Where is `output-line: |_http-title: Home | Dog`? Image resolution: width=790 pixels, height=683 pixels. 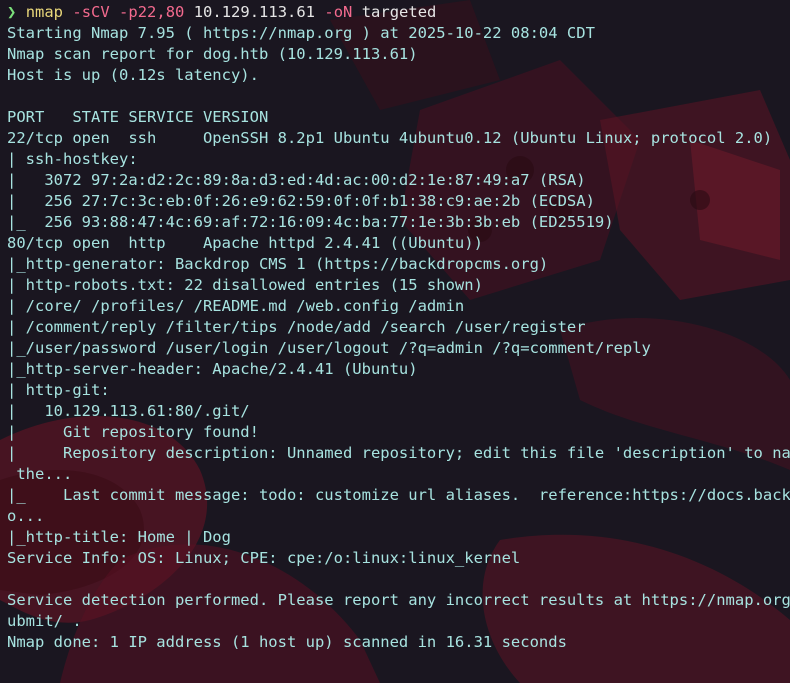
output-line: |_http-title: Home | Dog is located at coordinates (119, 537).